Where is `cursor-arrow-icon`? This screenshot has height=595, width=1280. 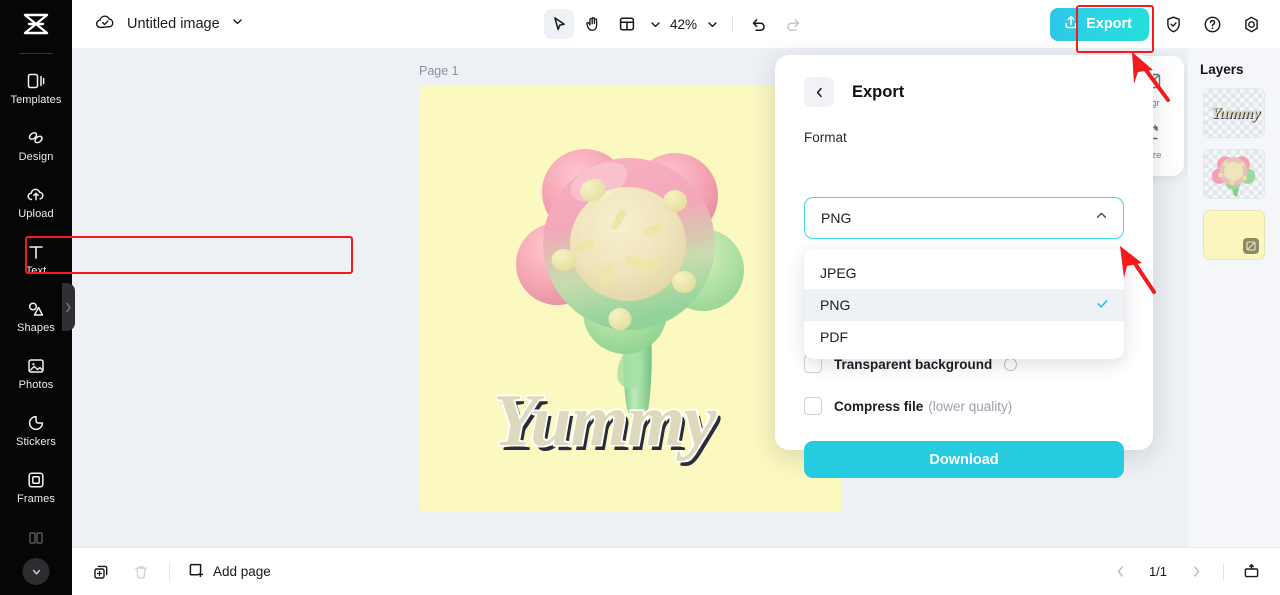 cursor-arrow-icon is located at coordinates (559, 23).